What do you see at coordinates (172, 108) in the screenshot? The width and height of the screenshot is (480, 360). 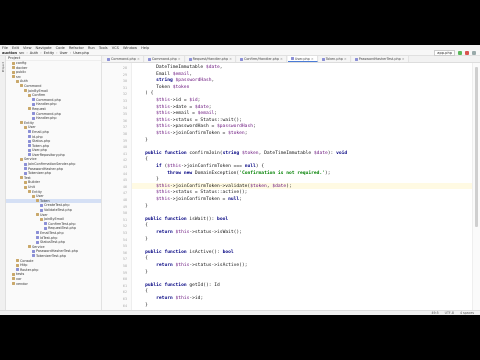 I see `code-line: $this->date = $date;` at bounding box center [172, 108].